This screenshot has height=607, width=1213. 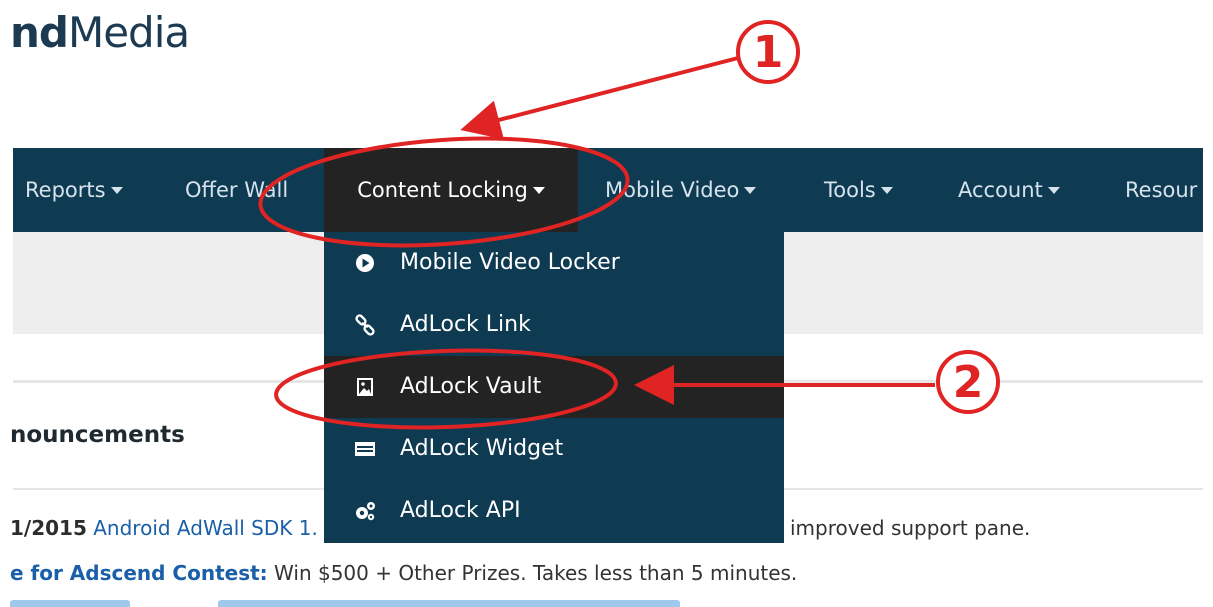 I want to click on menu-item-label: AdLock Vault, so click(x=471, y=386).